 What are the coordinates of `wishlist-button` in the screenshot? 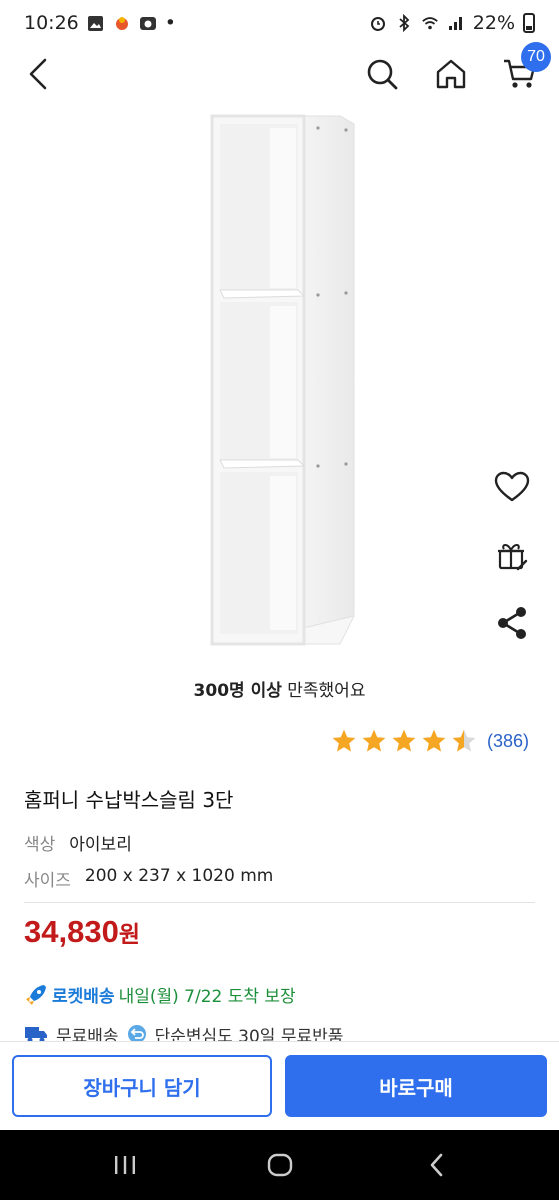 It's located at (512, 487).